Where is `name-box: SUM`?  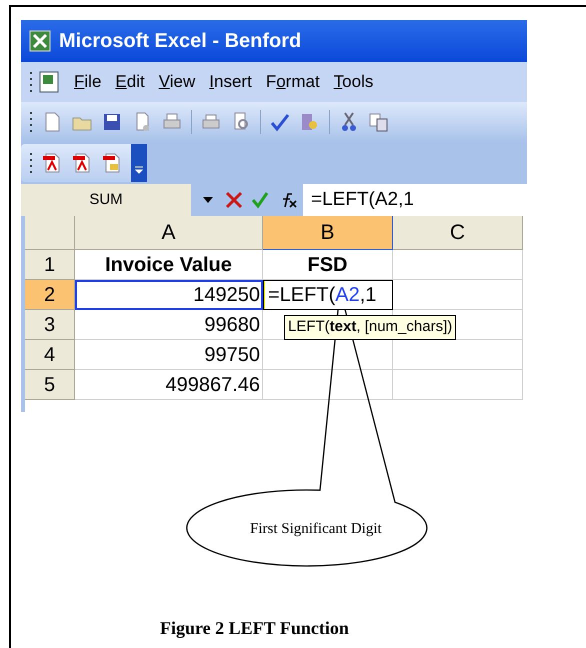 name-box: SUM is located at coordinates (106, 200).